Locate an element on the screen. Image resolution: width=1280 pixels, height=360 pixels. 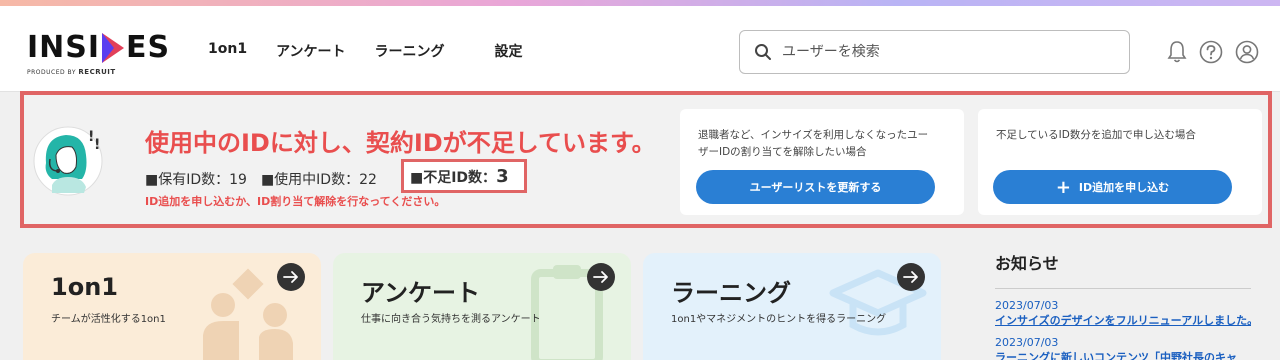
logo-subtitle: PRODUCED BY RECRUIT is located at coordinates (97, 72).